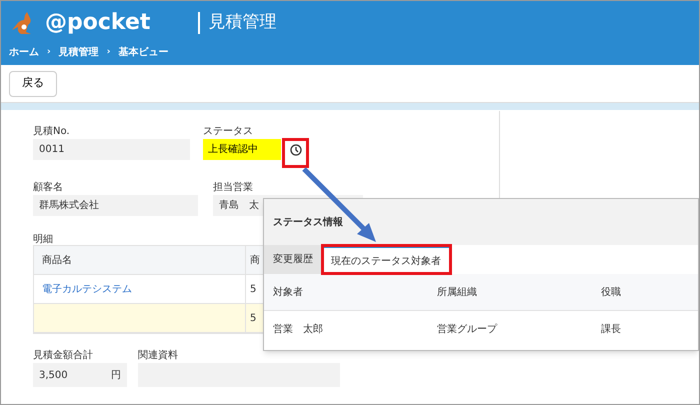  What do you see at coordinates (63, 355) in the screenshot?
I see `field-label: 見積金額合計` at bounding box center [63, 355].